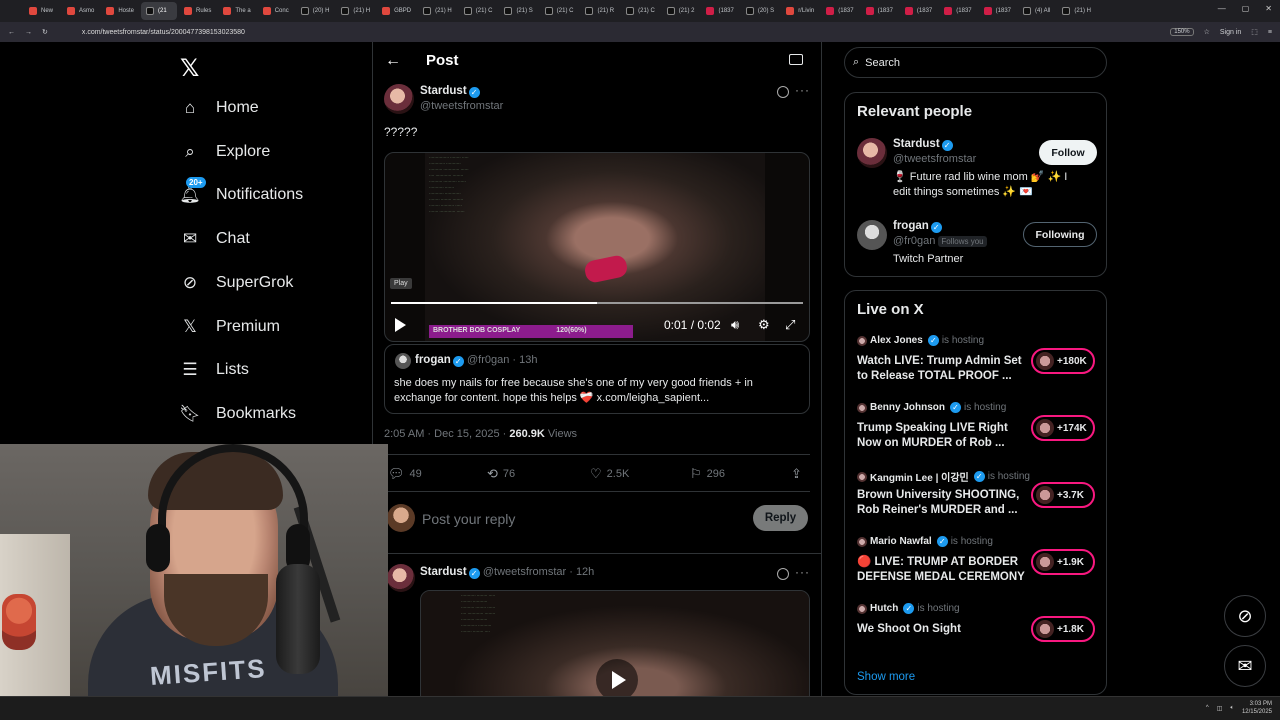 The image size is (1280, 720). Describe the element at coordinates (276, 11) in the screenshot. I see `browser-tab: Conc` at that location.